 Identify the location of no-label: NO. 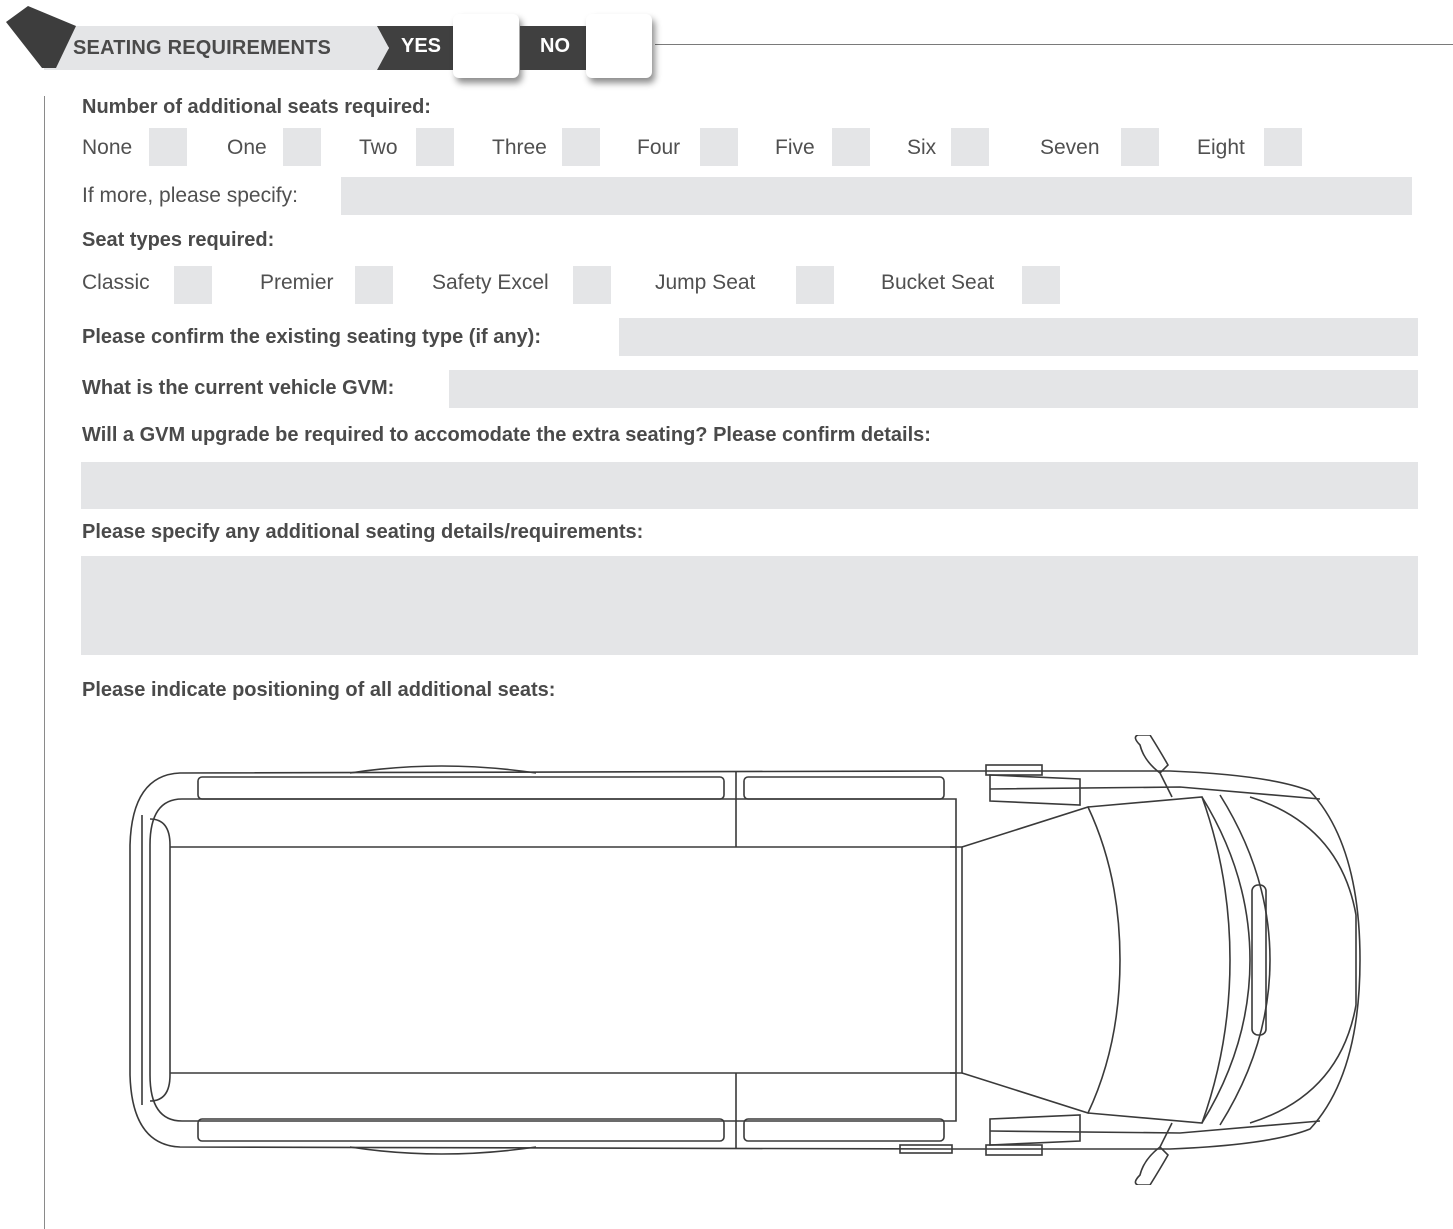
(555, 46).